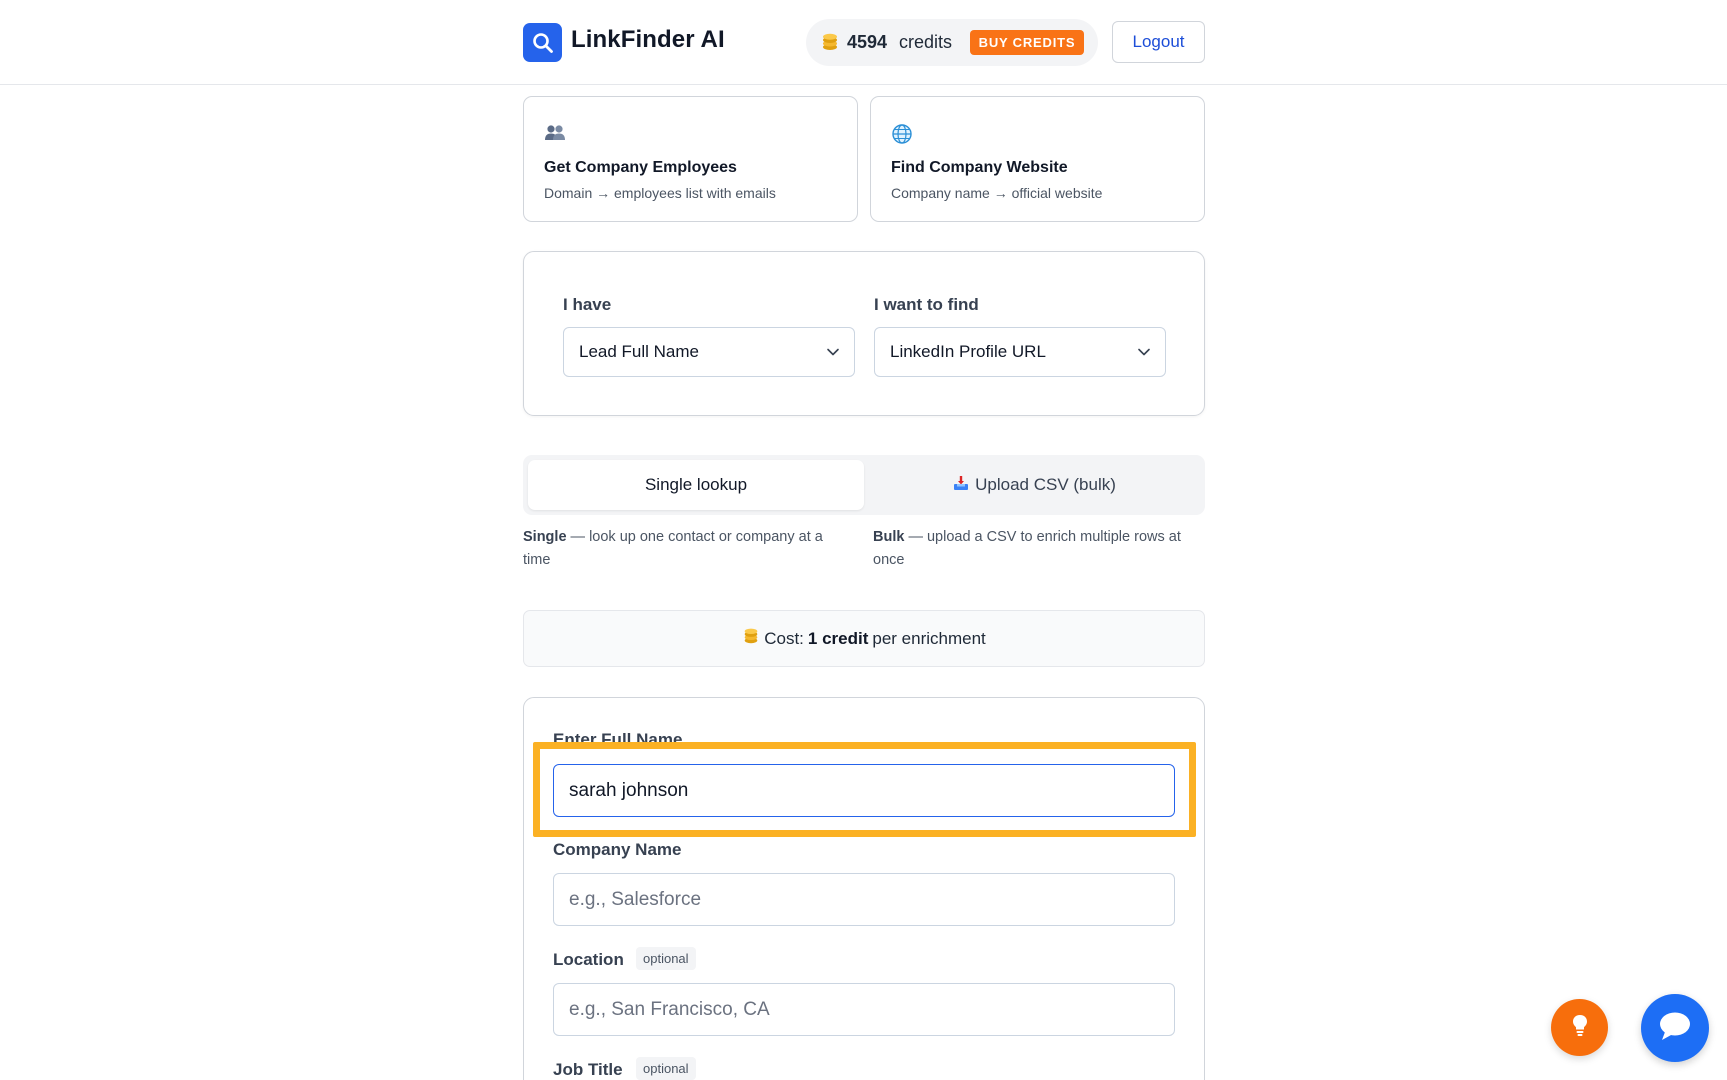 This screenshot has width=1727, height=1080. Describe the element at coordinates (926, 42) in the screenshot. I see `credits-label: credits` at that location.